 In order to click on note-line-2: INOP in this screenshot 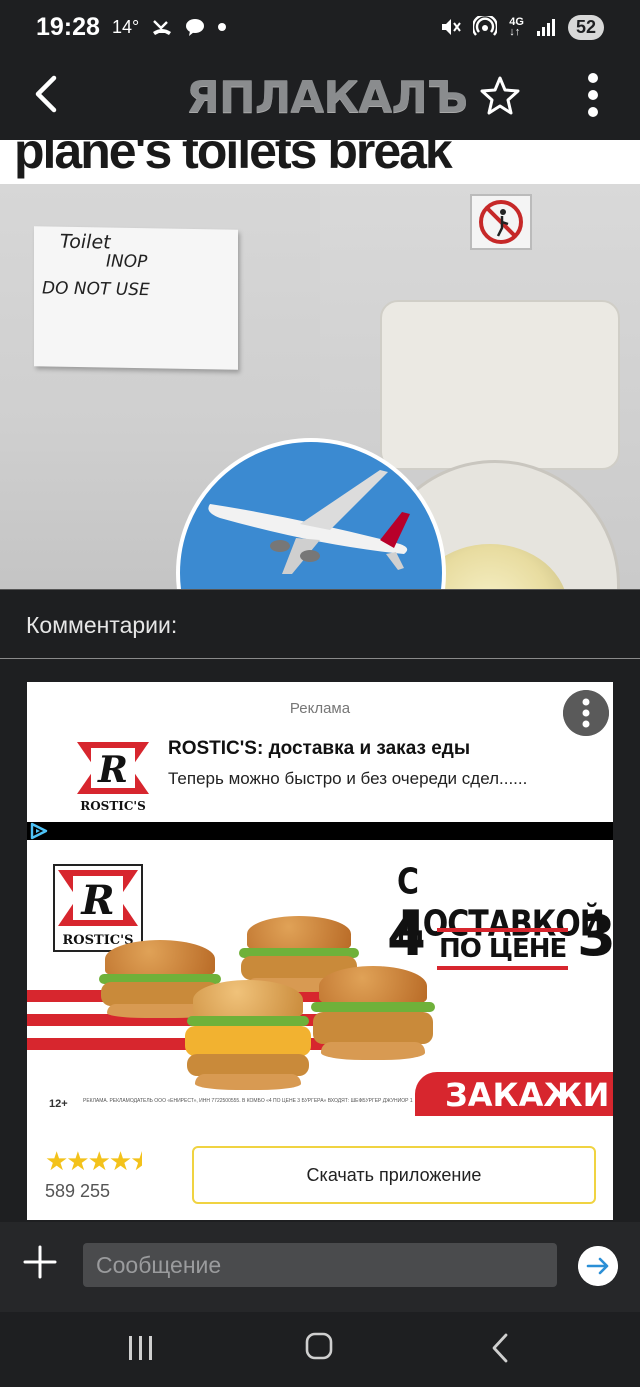, I will do `click(127, 262)`.